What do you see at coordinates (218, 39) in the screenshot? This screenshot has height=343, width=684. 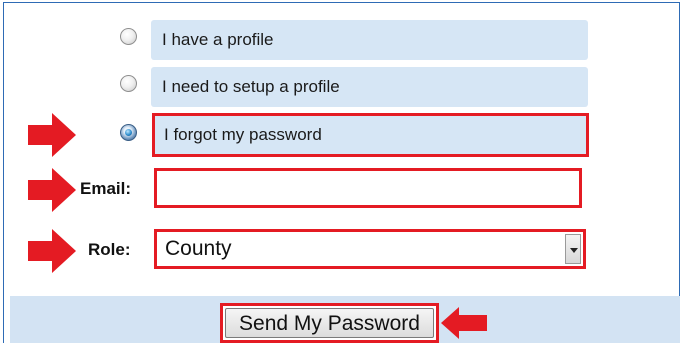 I see `option-have-profile-label: I have a profile` at bounding box center [218, 39].